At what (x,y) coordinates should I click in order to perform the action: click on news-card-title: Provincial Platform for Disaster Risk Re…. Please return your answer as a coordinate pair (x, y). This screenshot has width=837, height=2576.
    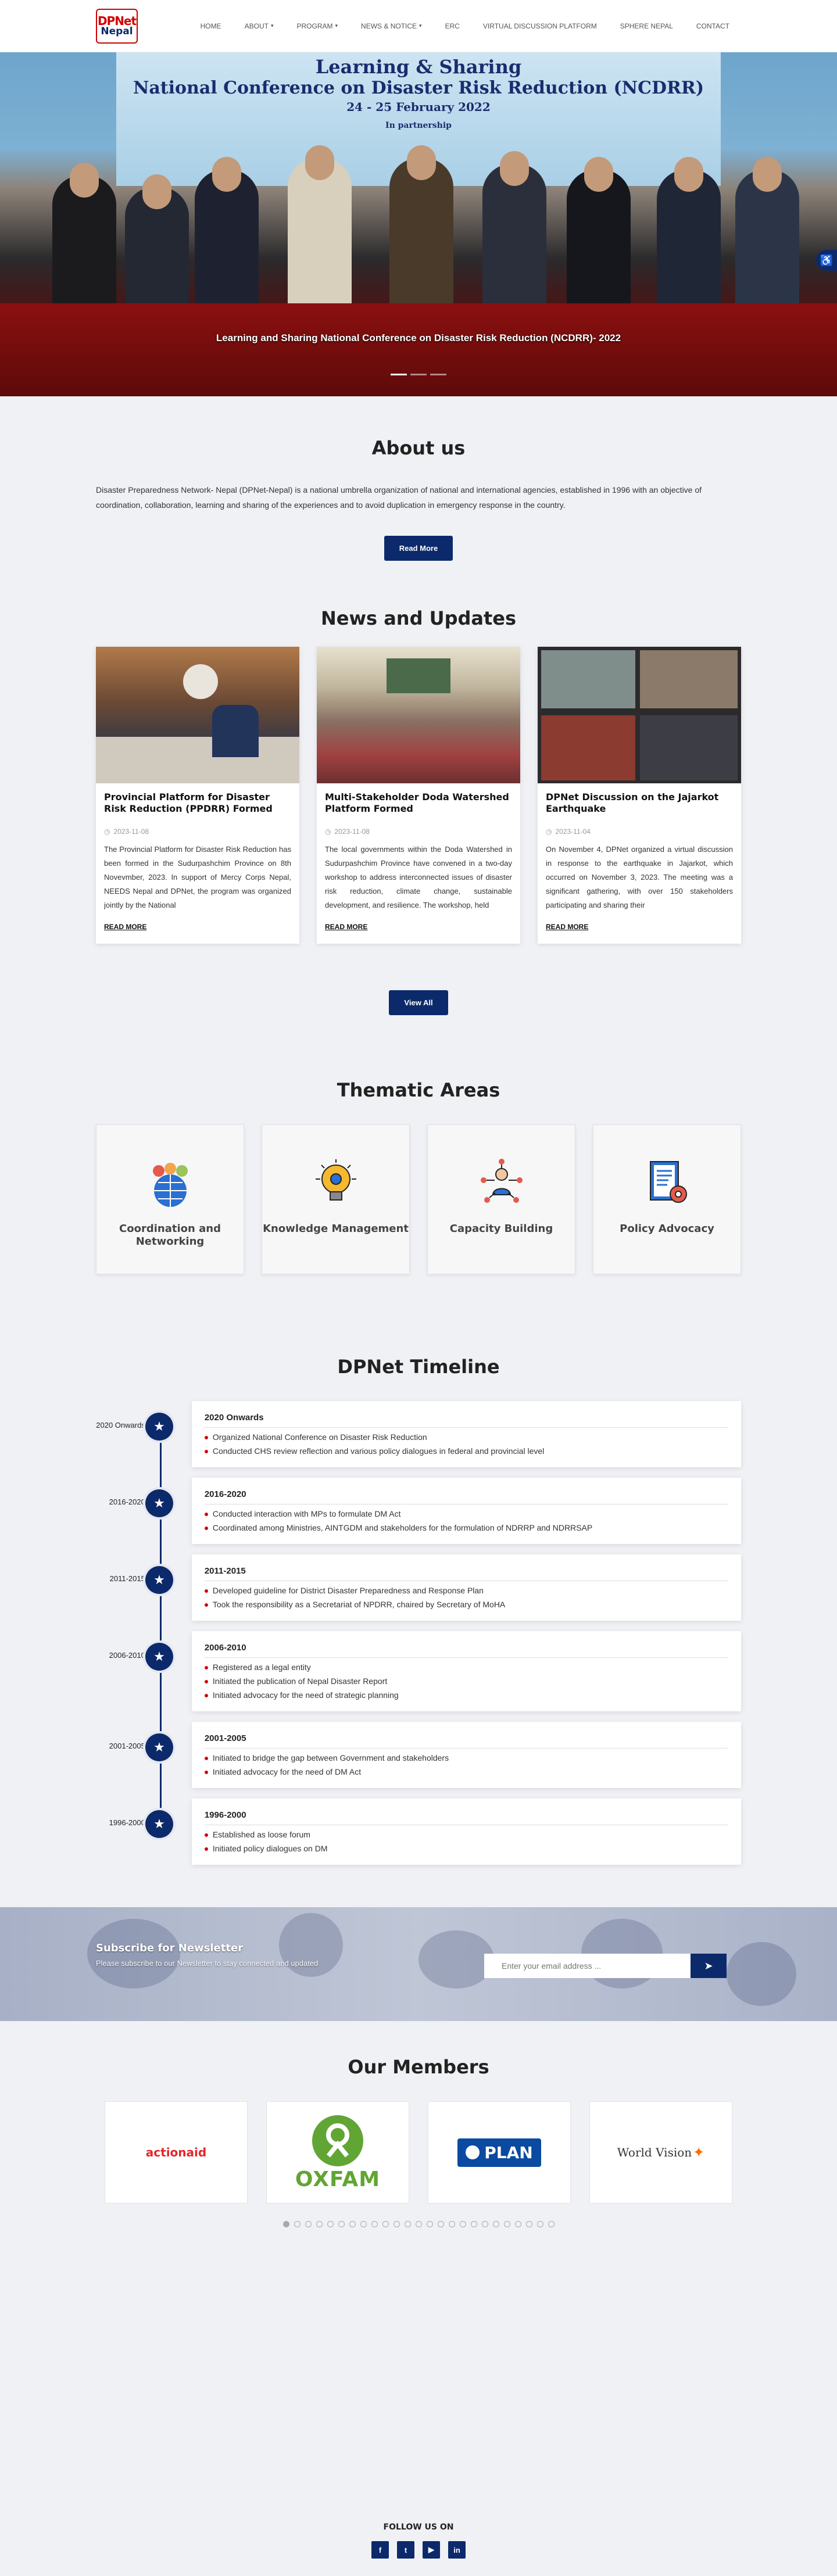
    Looking at the image, I should click on (198, 803).